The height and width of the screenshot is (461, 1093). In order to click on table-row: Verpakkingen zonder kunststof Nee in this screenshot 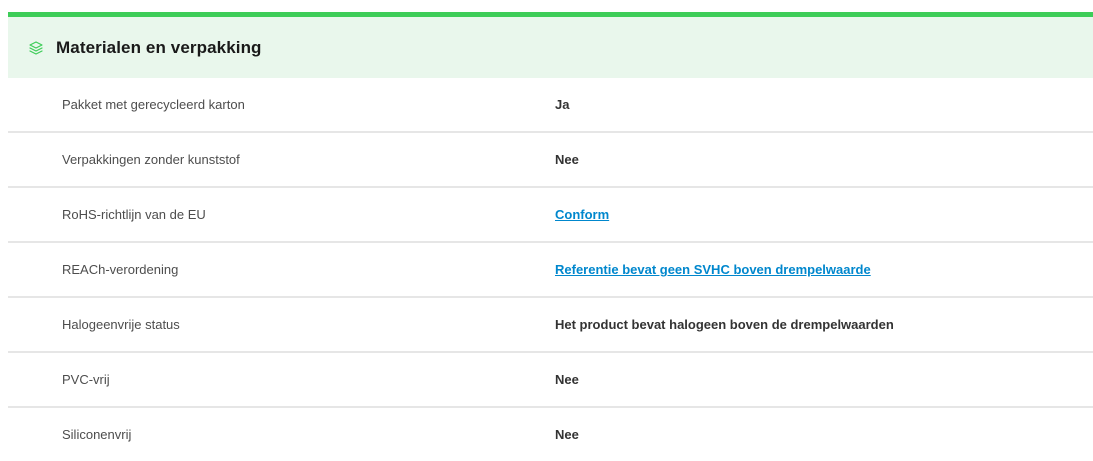, I will do `click(550, 160)`.